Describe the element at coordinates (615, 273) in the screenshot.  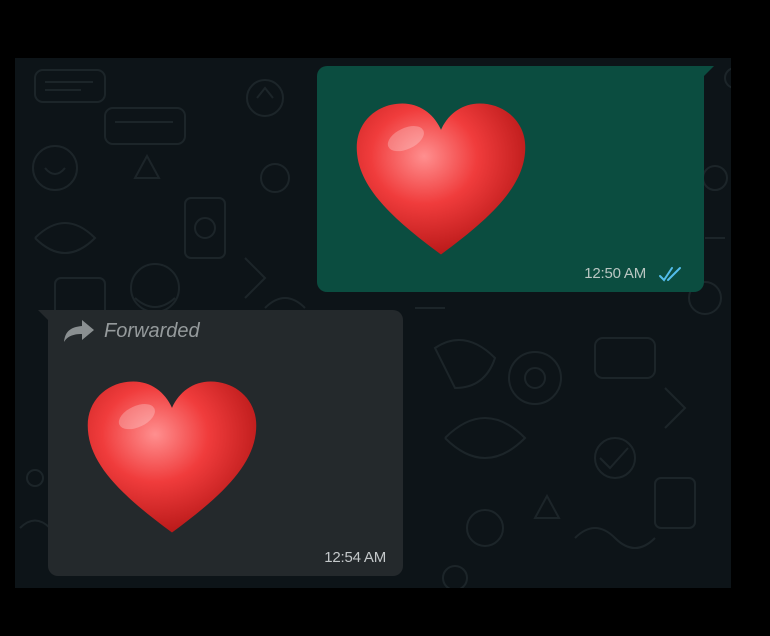
I see `message-timestamp: 12:50 AM` at that location.